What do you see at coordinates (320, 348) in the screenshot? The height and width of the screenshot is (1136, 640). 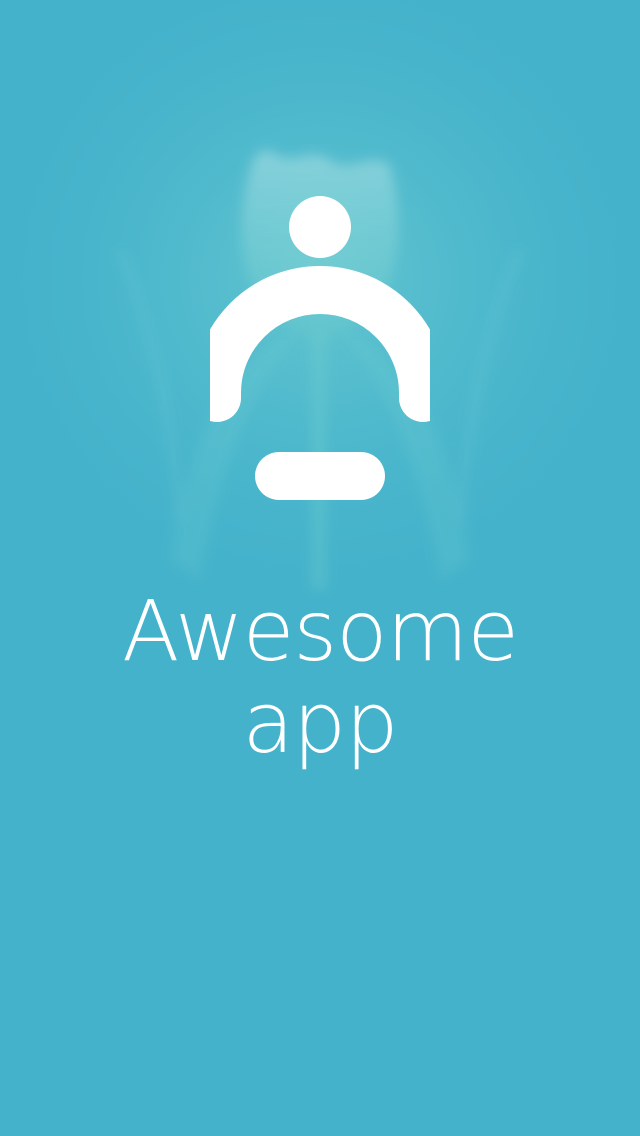 I see `person-meditation-icon` at bounding box center [320, 348].